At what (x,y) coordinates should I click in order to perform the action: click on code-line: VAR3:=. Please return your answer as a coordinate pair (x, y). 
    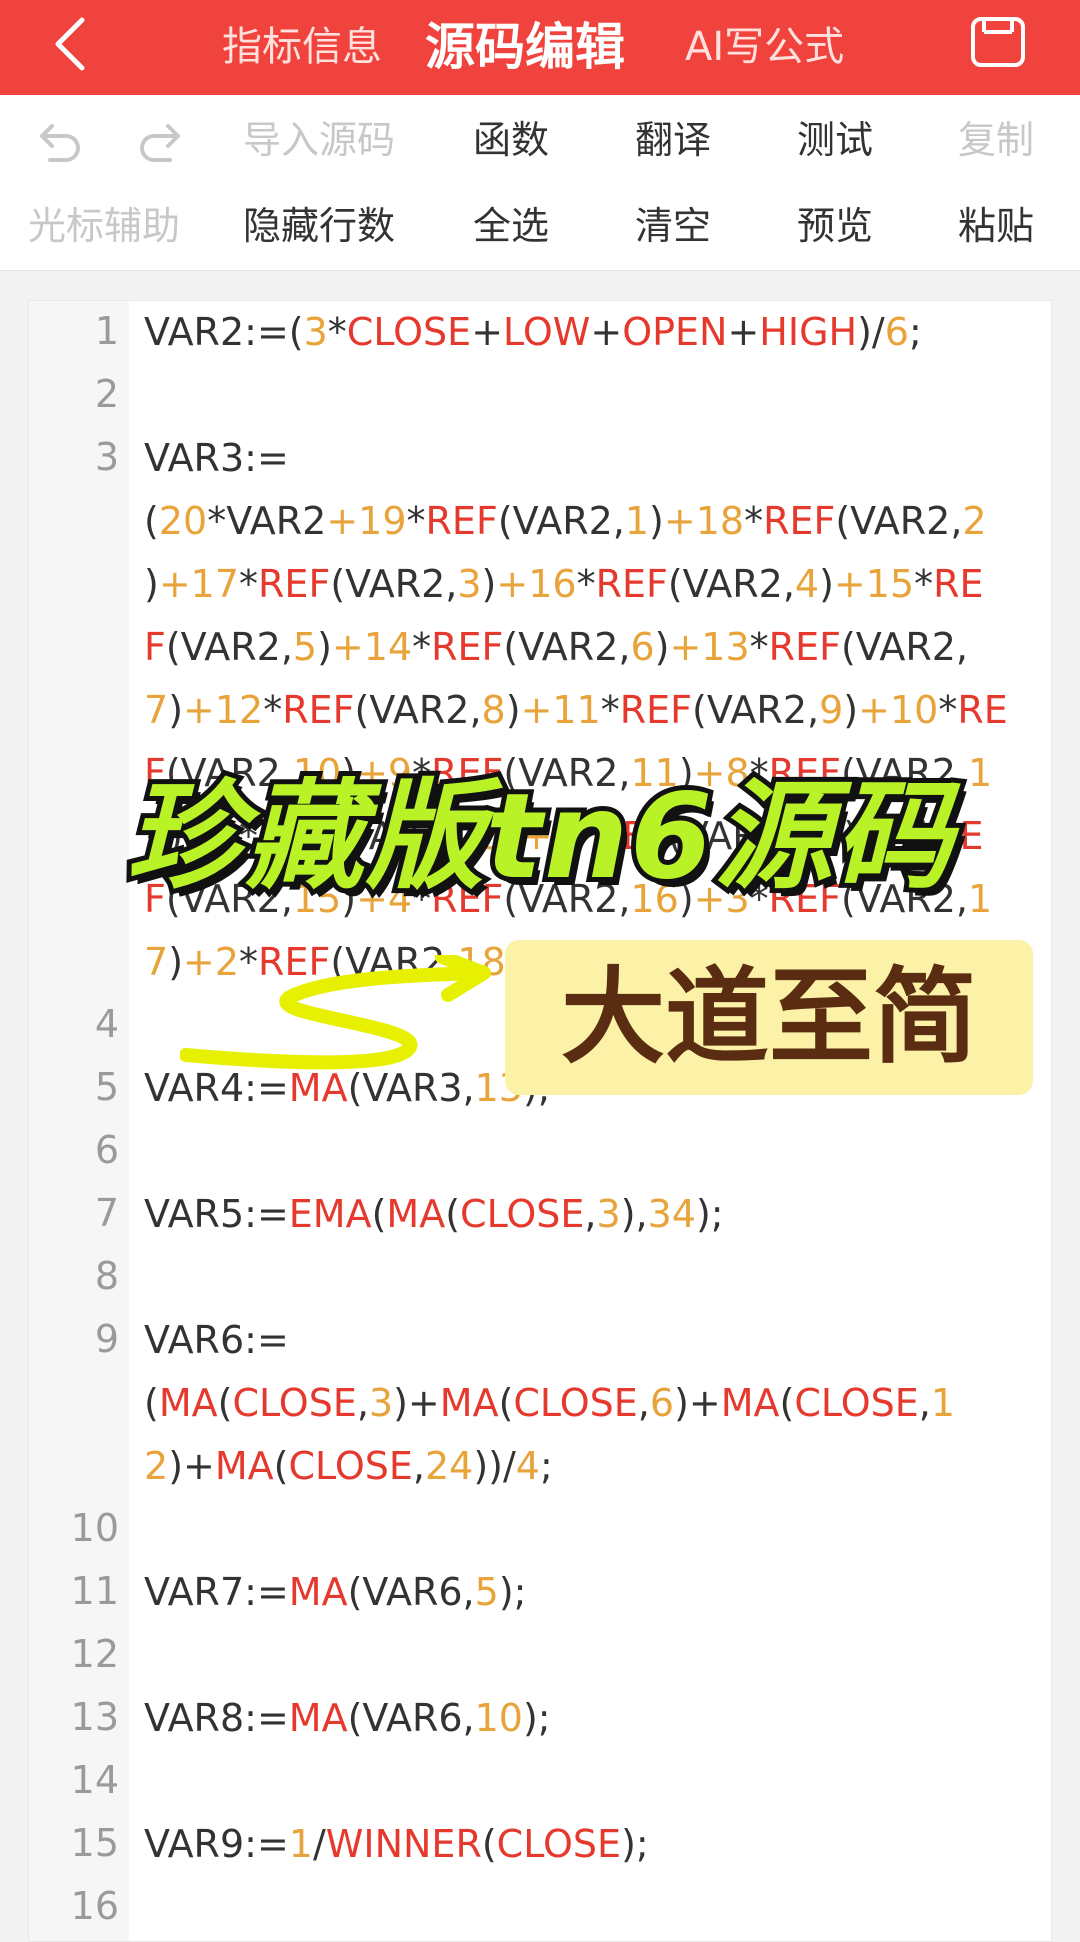
    Looking at the image, I should click on (216, 458).